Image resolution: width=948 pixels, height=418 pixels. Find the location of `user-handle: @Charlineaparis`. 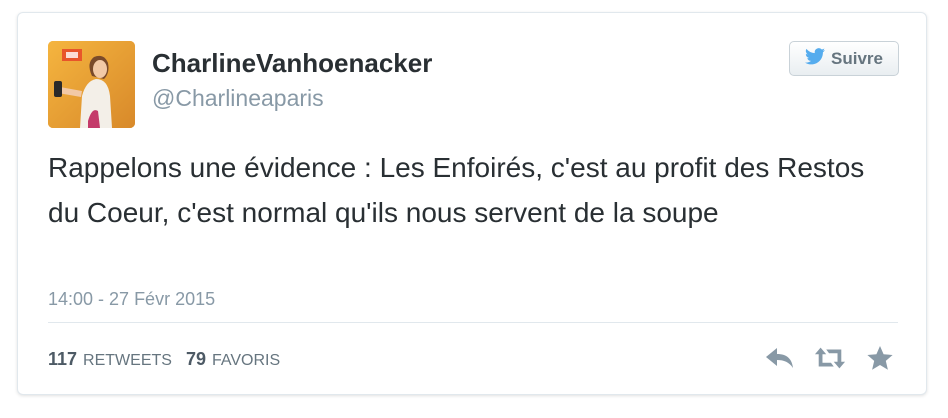

user-handle: @Charlineaparis is located at coordinates (238, 98).